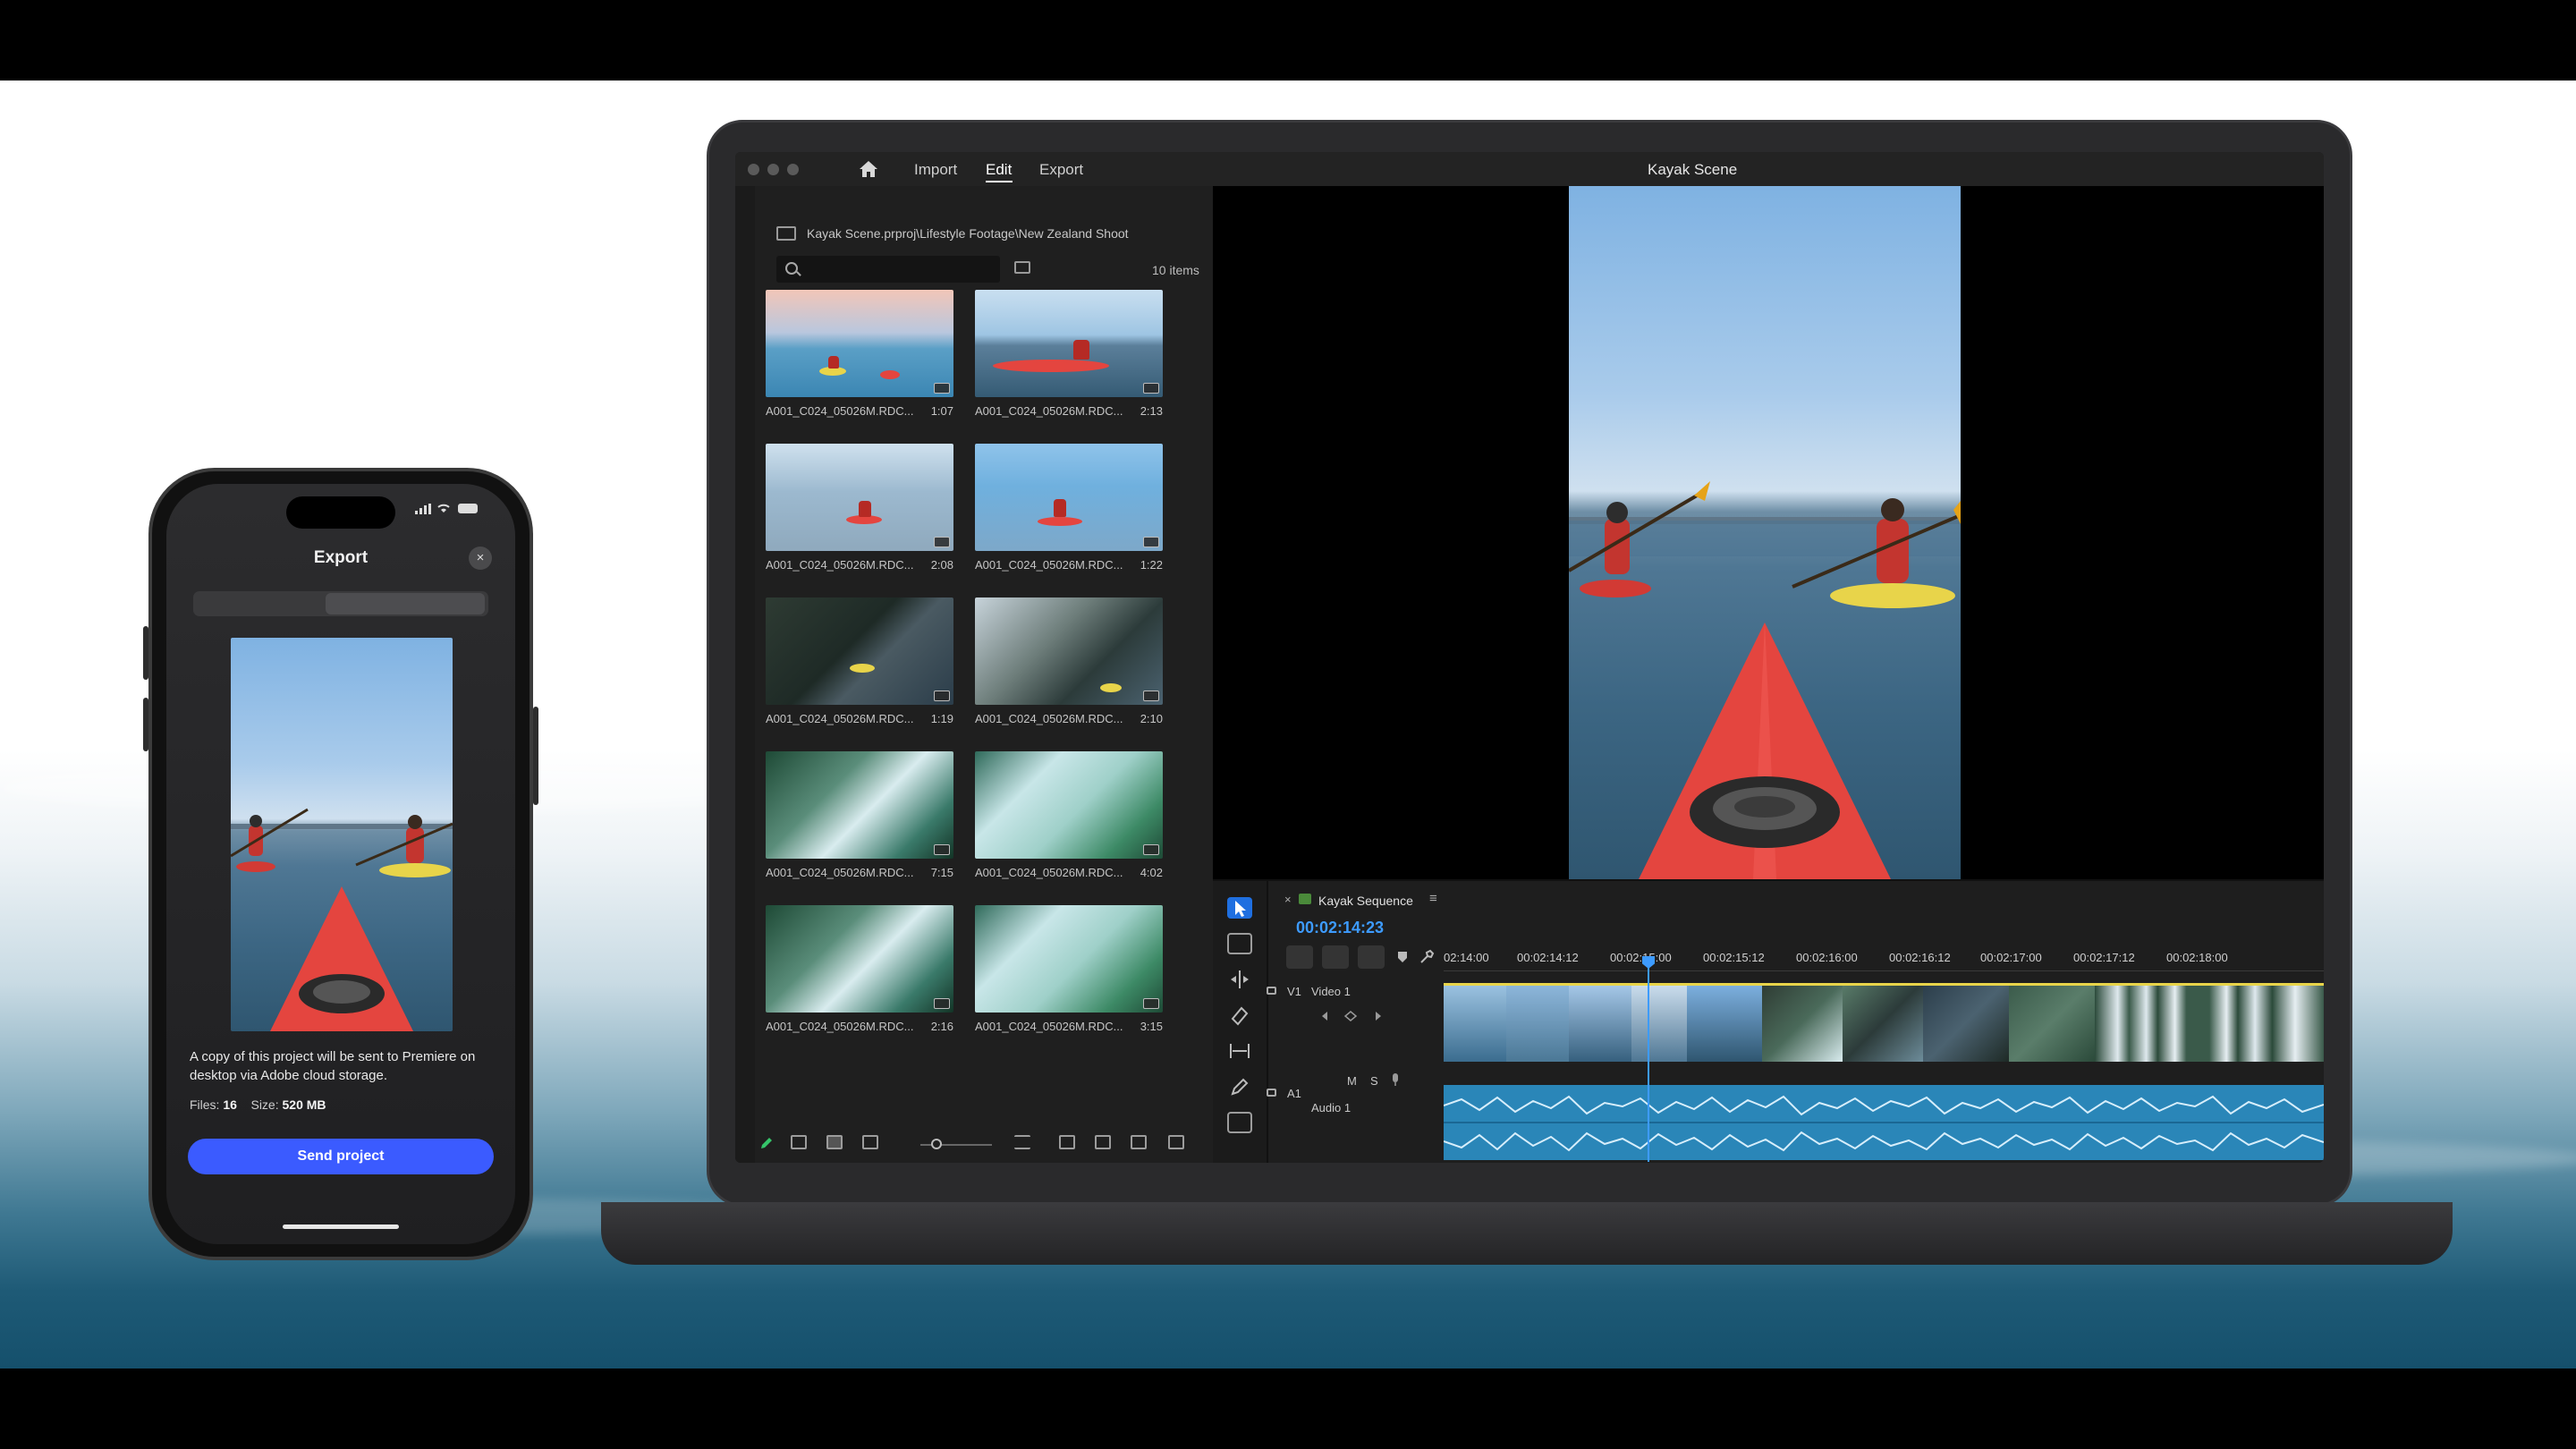 The width and height of the screenshot is (2576, 1449). Describe the element at coordinates (1069, 815) in the screenshot. I see `clip-item: A001_C024_05026M.RDC... 4:02` at that location.